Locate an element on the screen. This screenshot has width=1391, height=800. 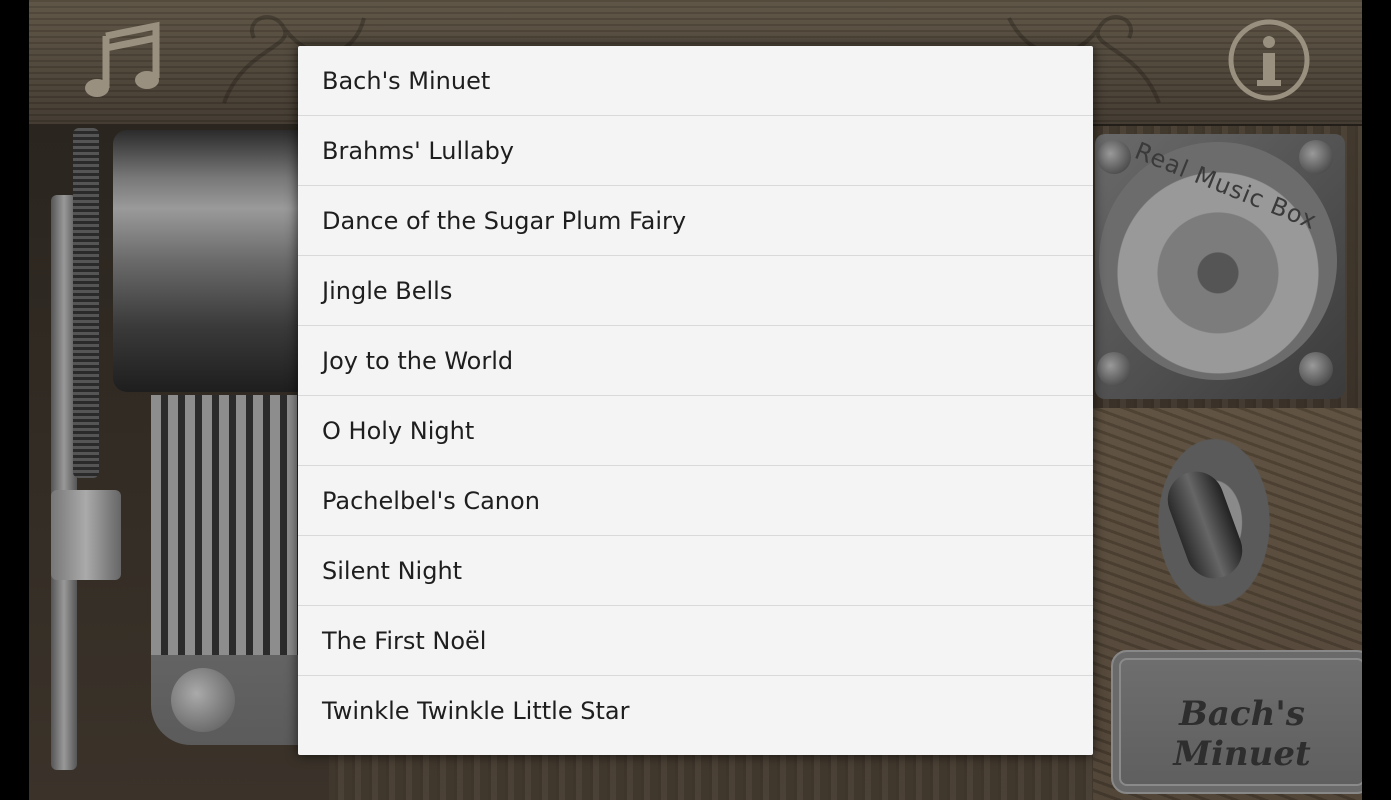
bracket is located at coordinates (86, 535).